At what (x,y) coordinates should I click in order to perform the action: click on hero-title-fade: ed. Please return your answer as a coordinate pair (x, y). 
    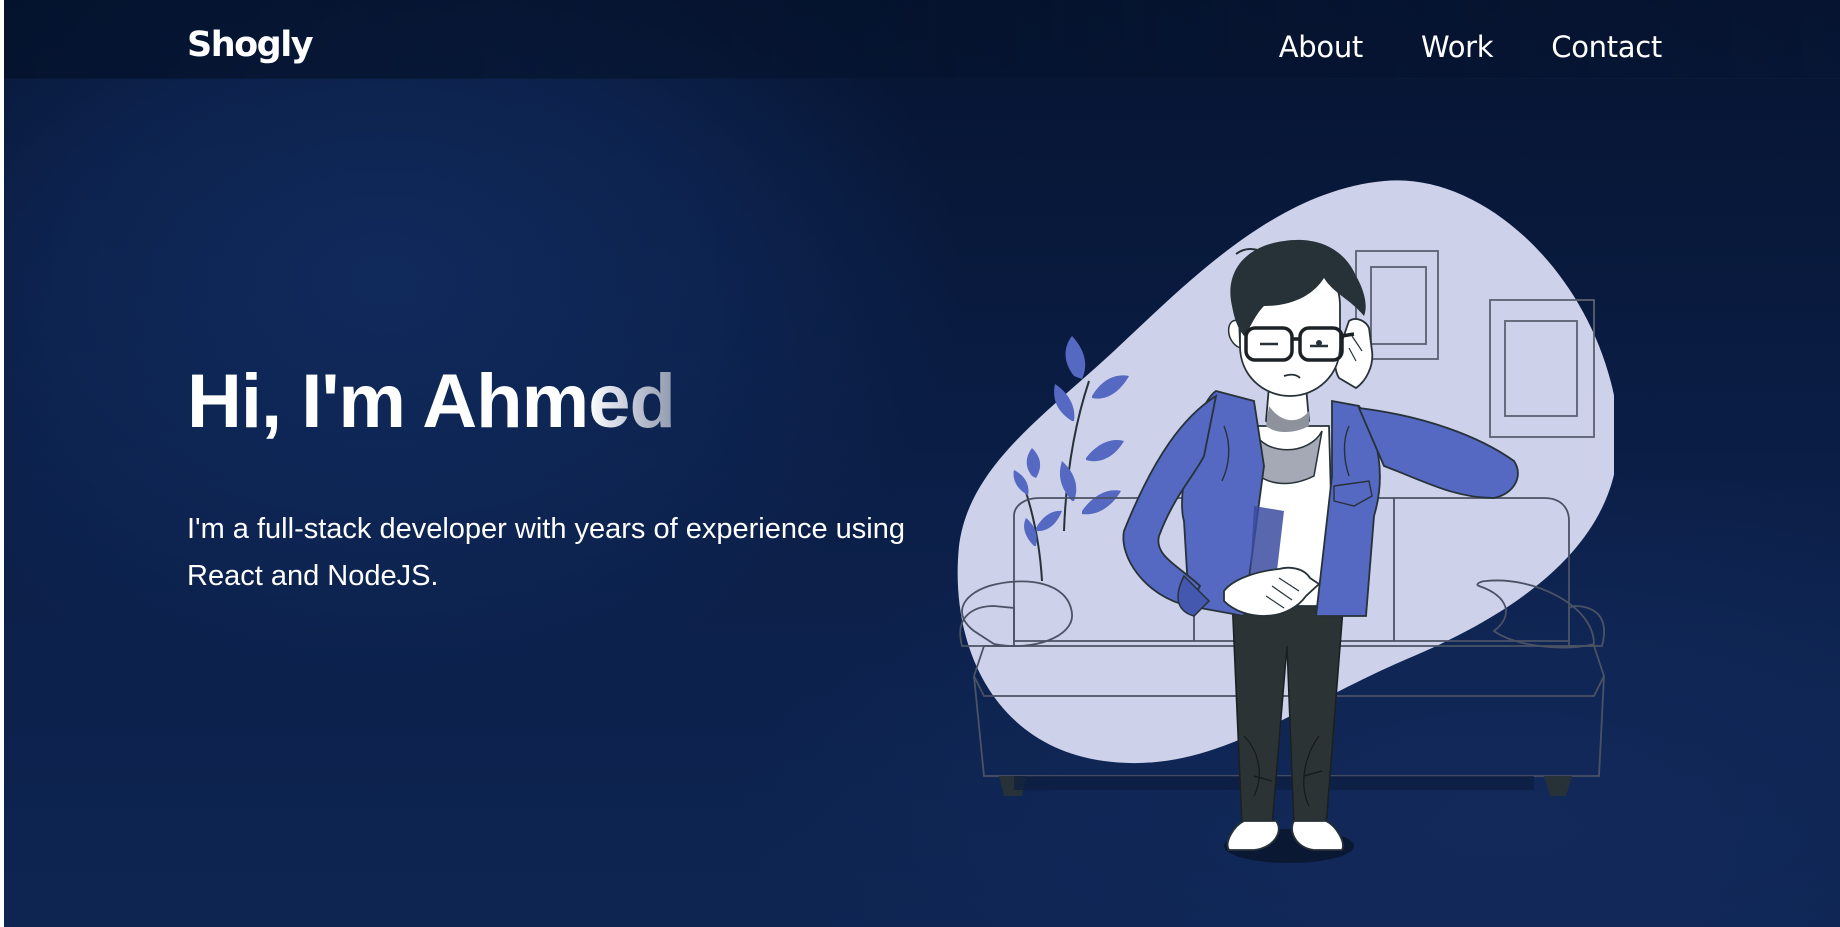
    Looking at the image, I should click on (632, 401).